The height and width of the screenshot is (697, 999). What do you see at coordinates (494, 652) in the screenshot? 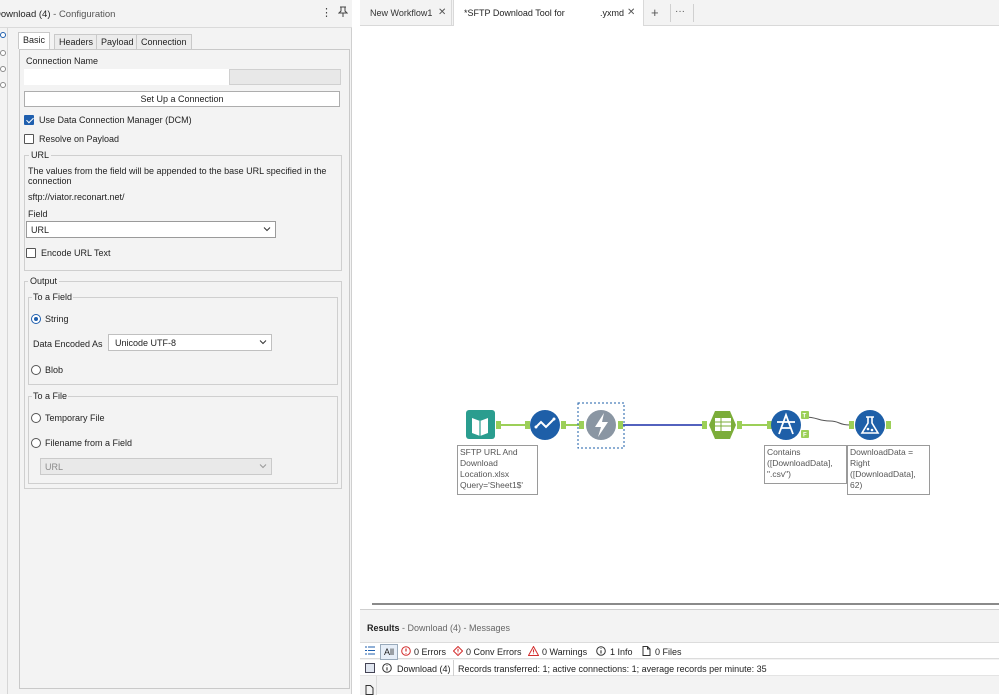
I see `conversion-errors-count: 0 Conv Errors` at bounding box center [494, 652].